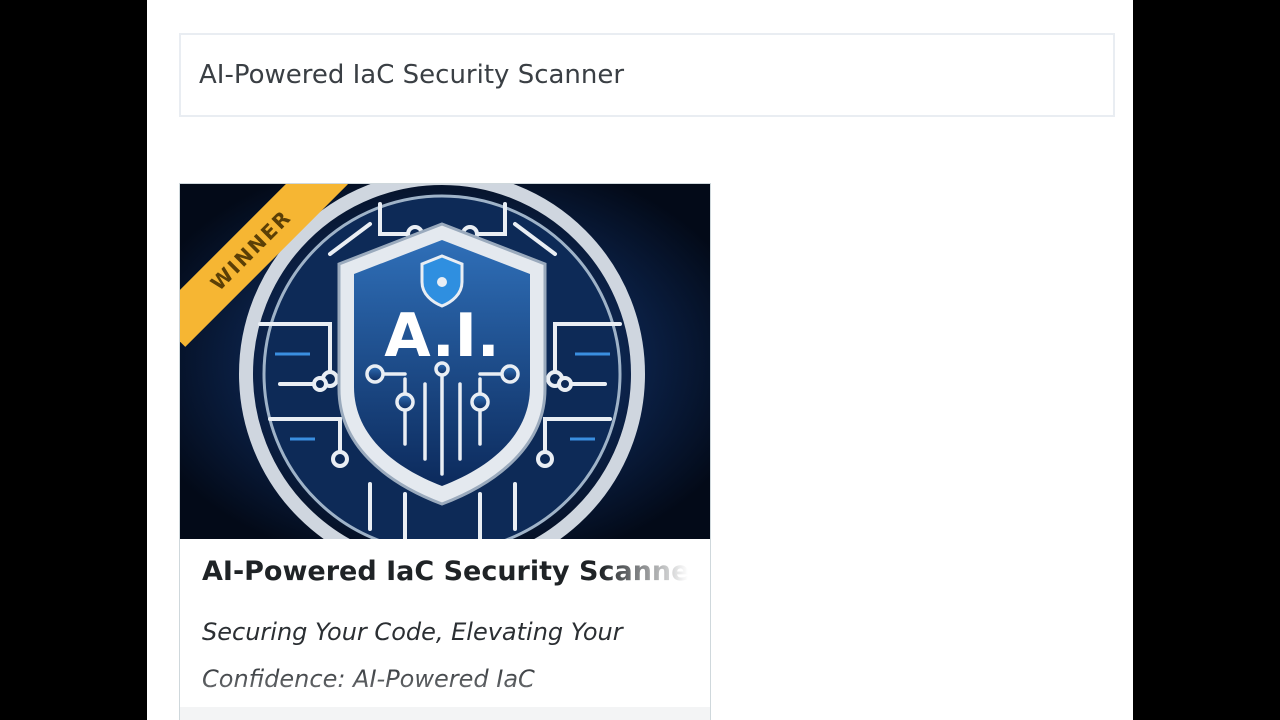  I want to click on search-box, so click(647, 75).